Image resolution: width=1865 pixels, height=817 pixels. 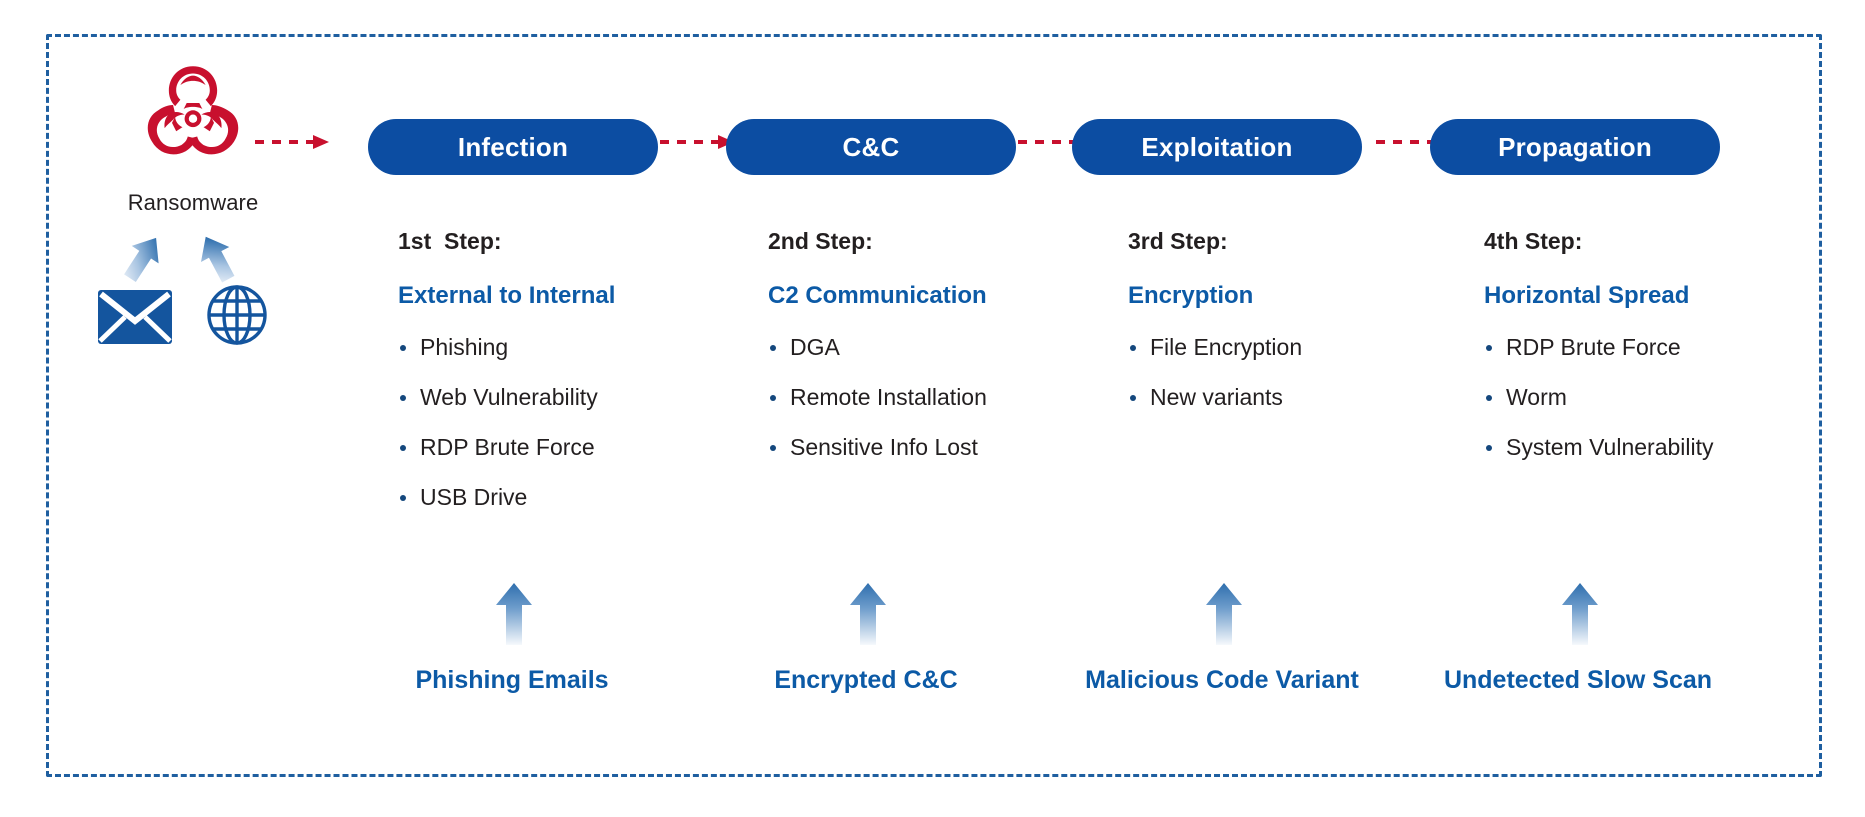 What do you see at coordinates (237, 315) in the screenshot?
I see `globe-icon` at bounding box center [237, 315].